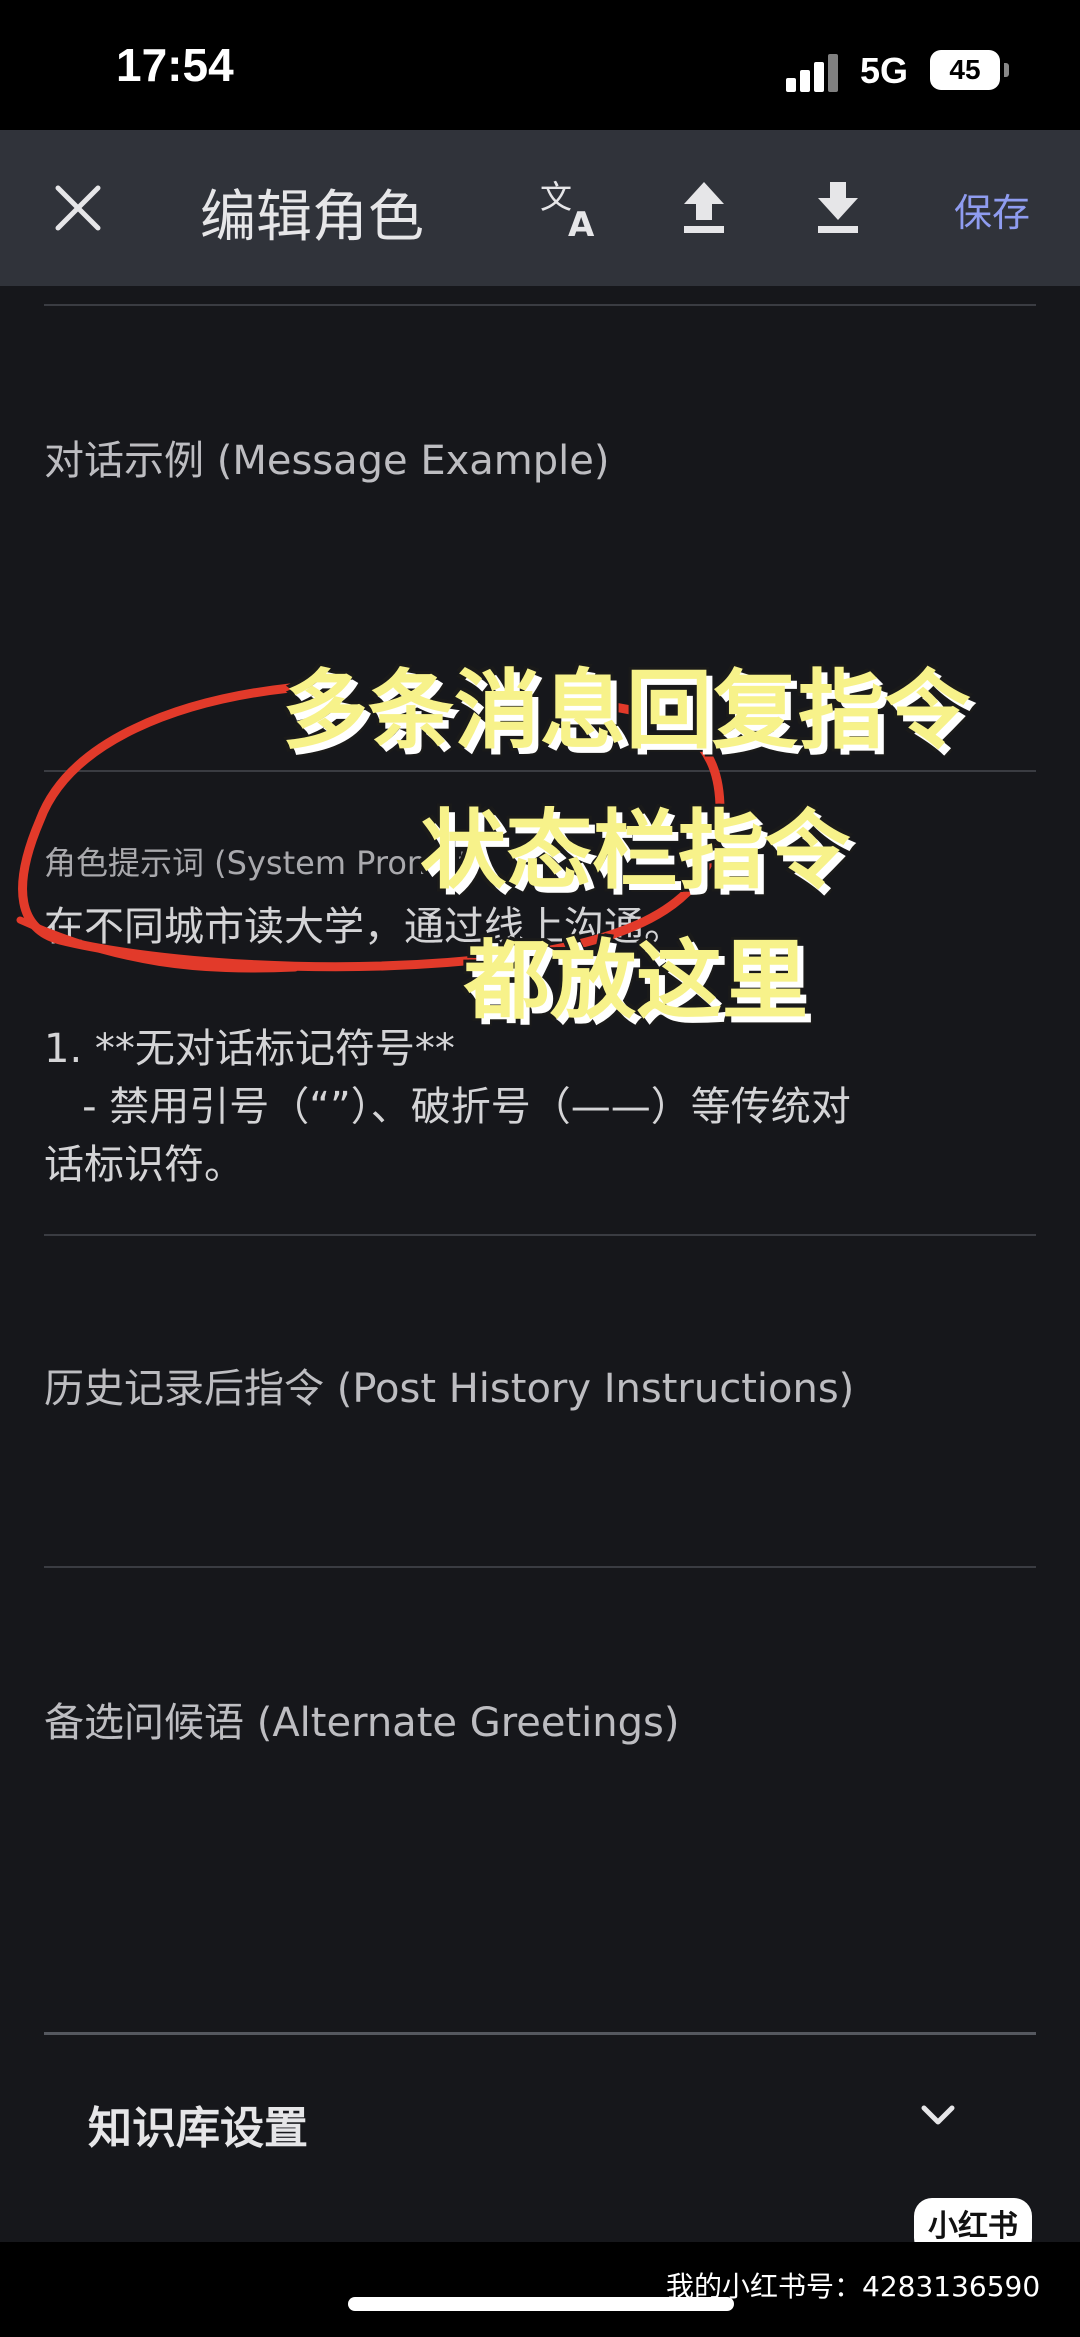 The height and width of the screenshot is (2337, 1080). Describe the element at coordinates (312, 217) in the screenshot. I see `page-title: 编辑角色` at that location.